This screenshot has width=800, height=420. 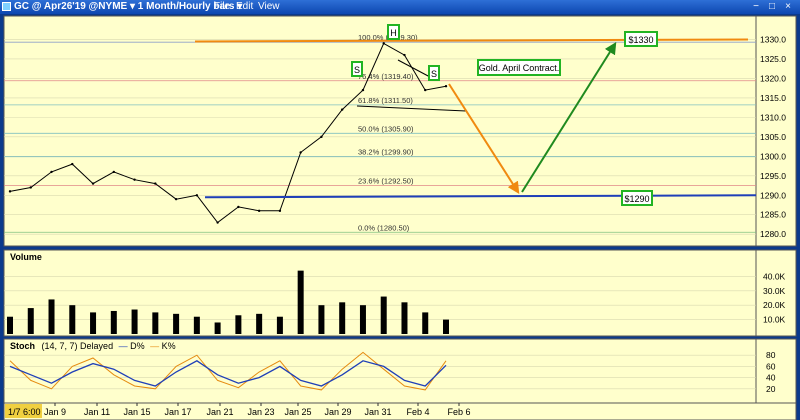 I want to click on fib-label: 61.8% (1311.50), so click(x=385, y=100).